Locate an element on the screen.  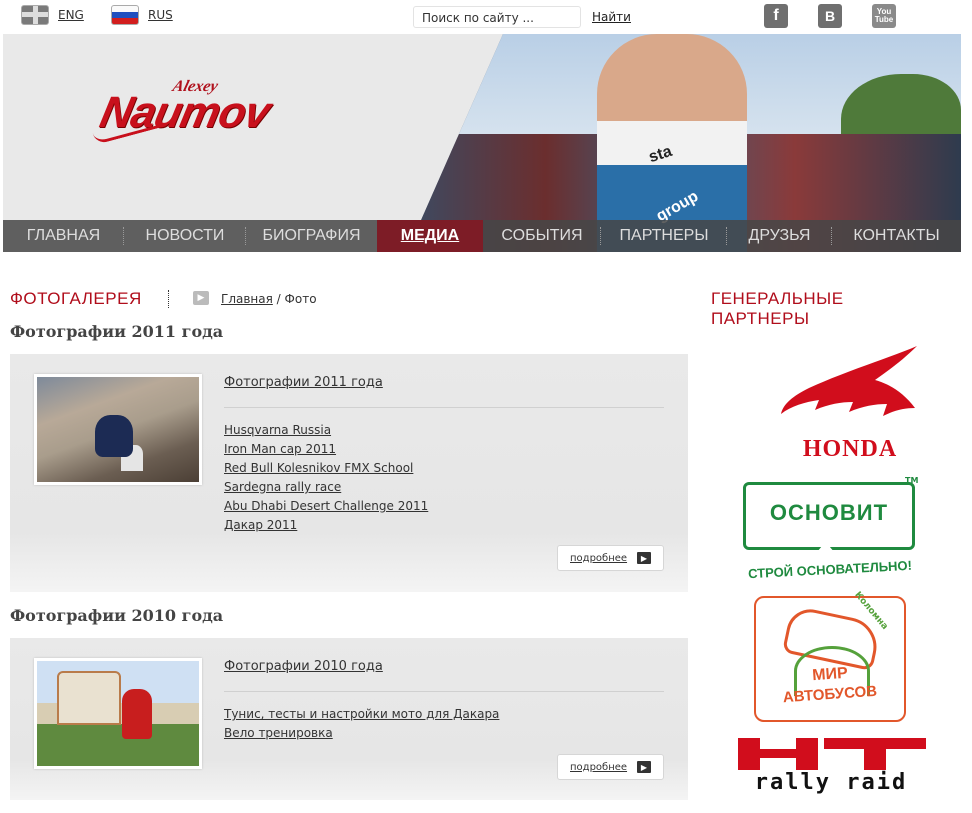
youtube-glyph-bottom: Tube is located at coordinates (884, 19).